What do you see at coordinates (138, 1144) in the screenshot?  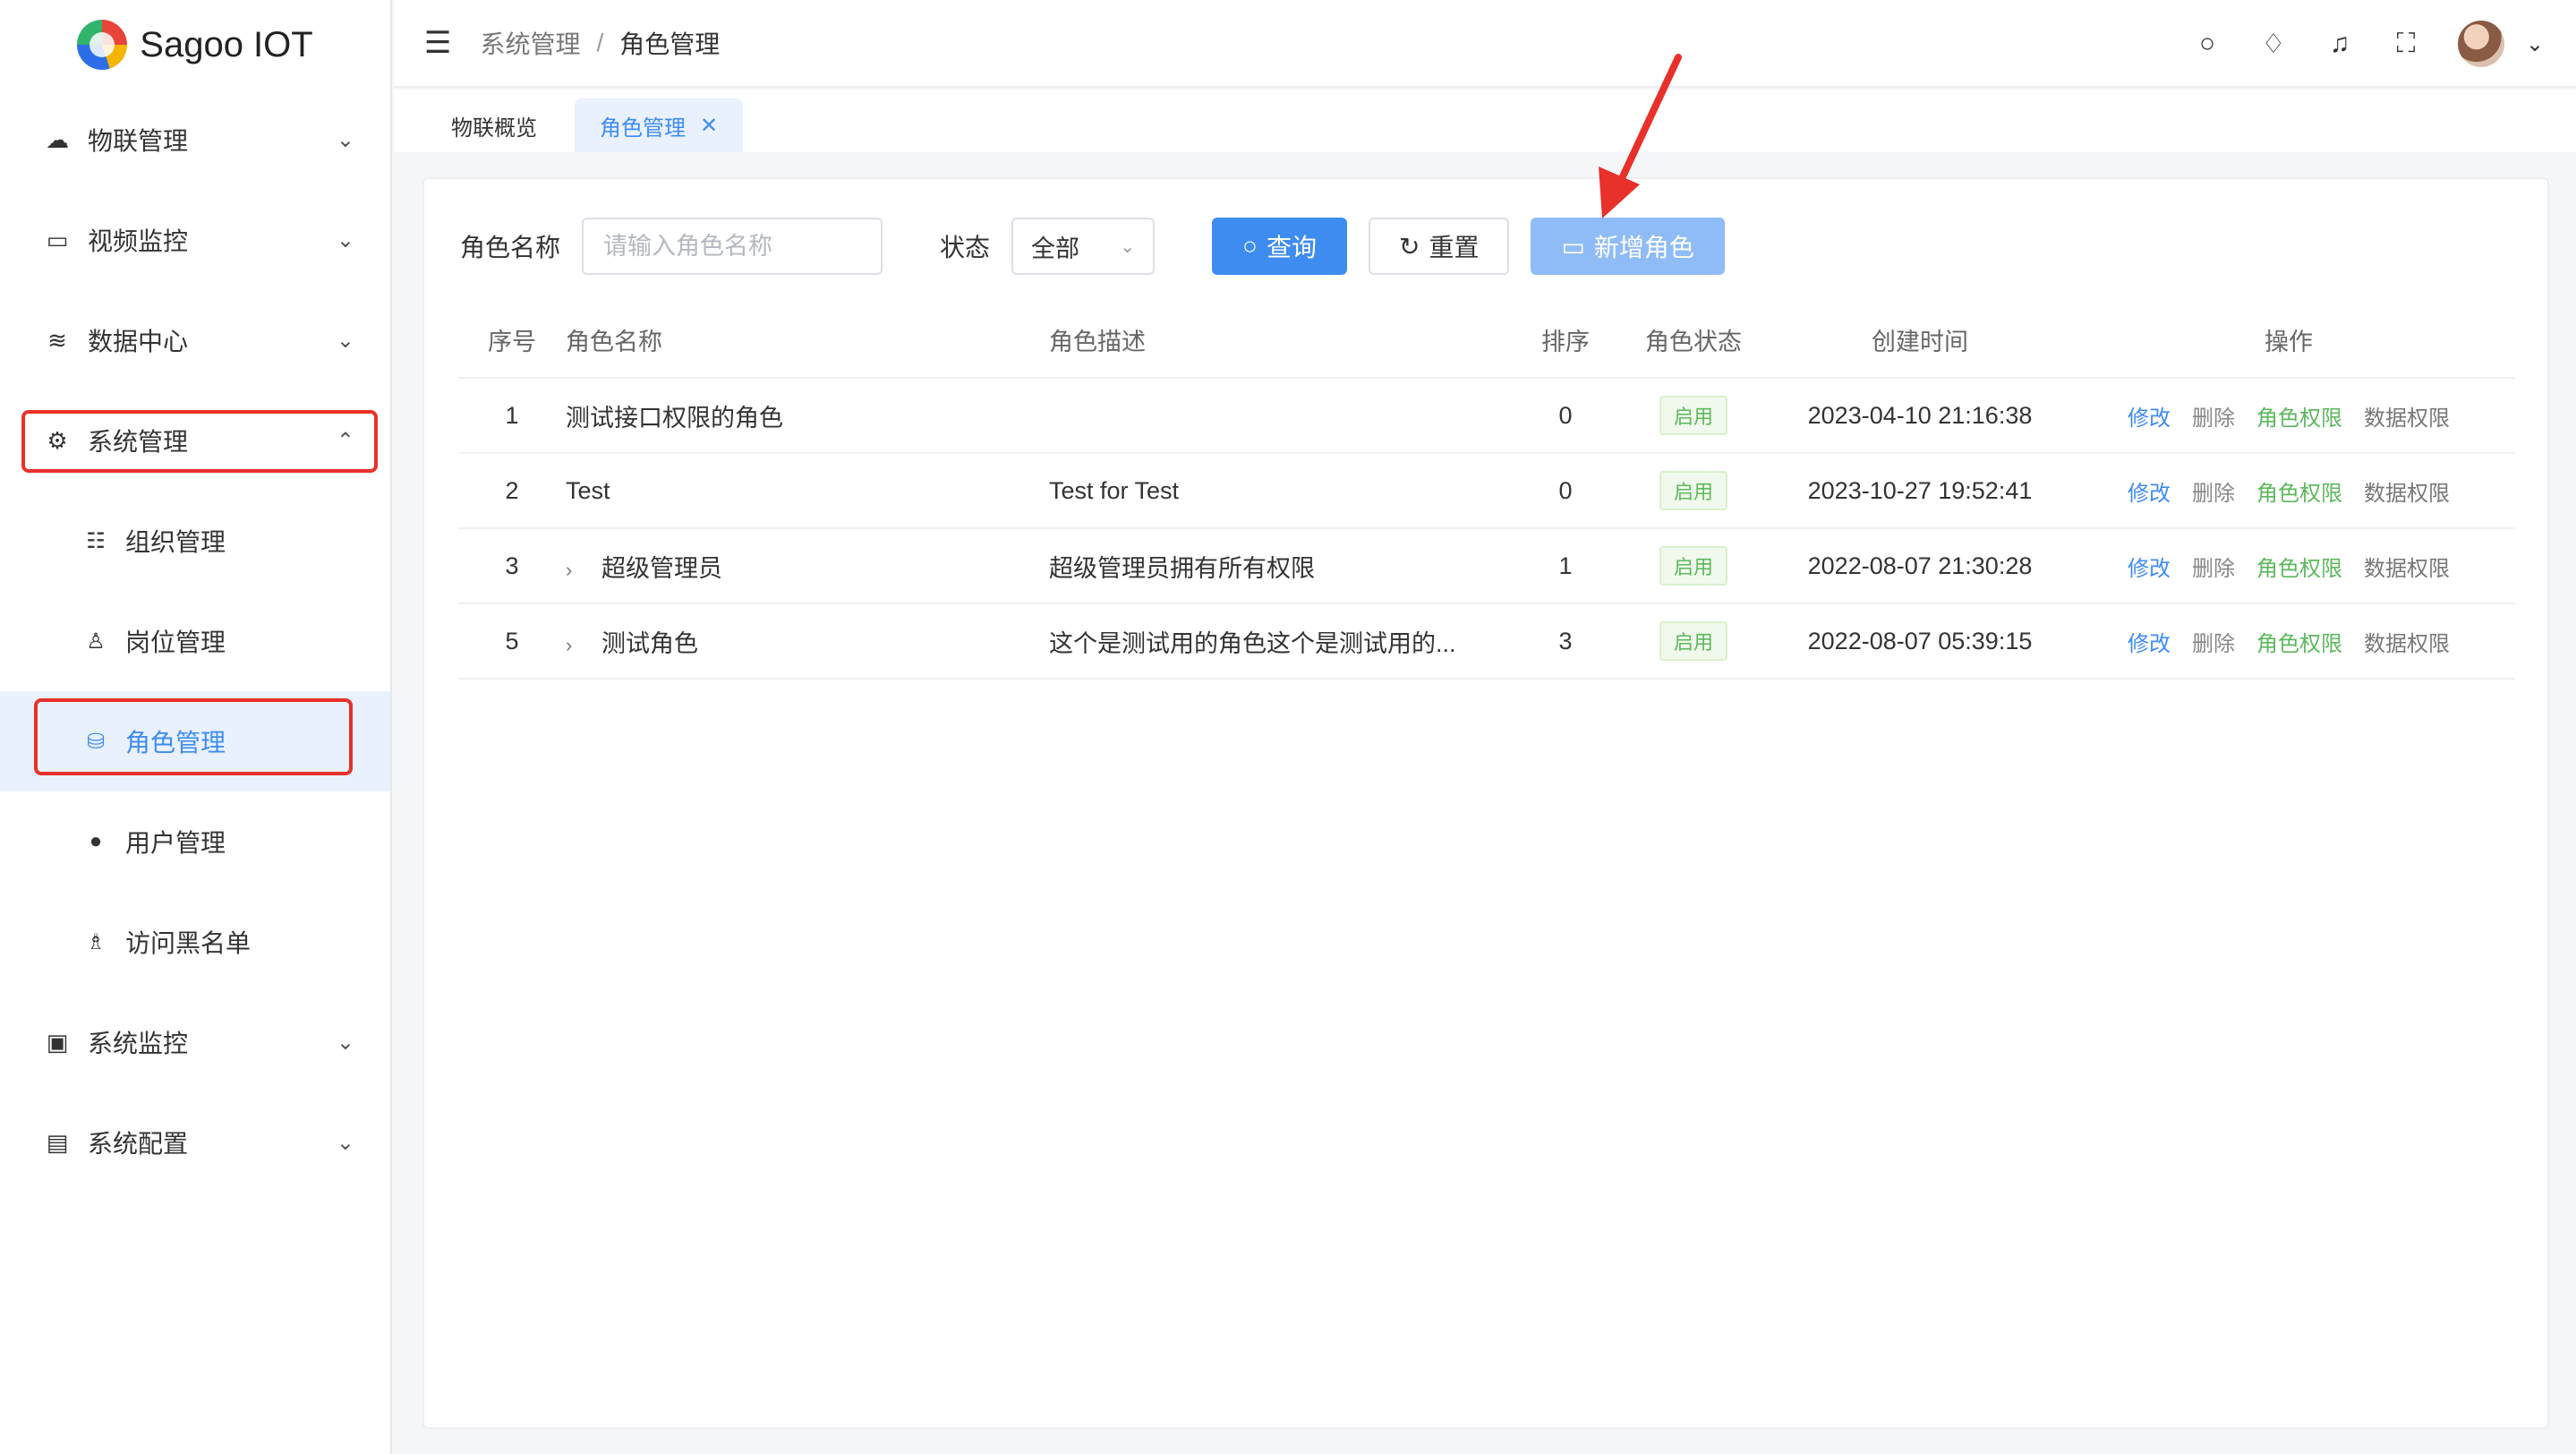 I see `sidebar-item-label: 系统配置` at bounding box center [138, 1144].